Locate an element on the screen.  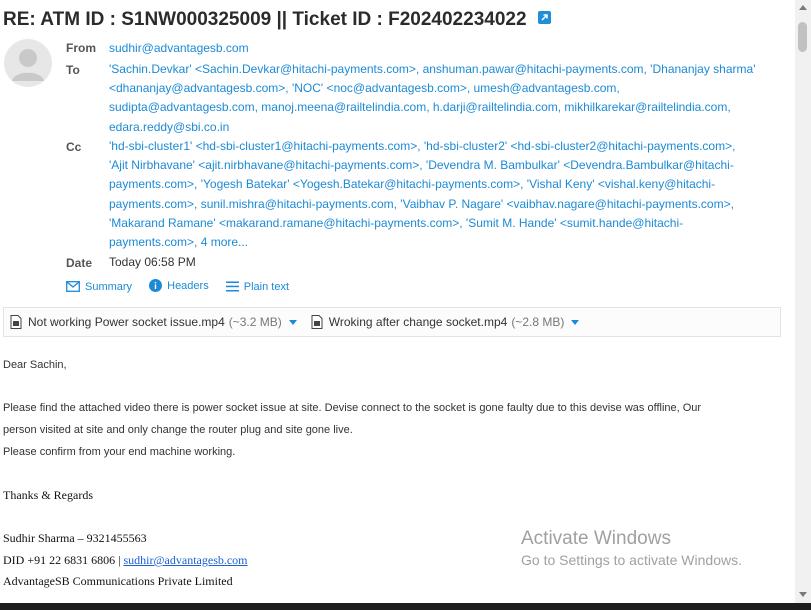
signature-email-link: sudhir@advantagesb.com is located at coordinates (186, 560).